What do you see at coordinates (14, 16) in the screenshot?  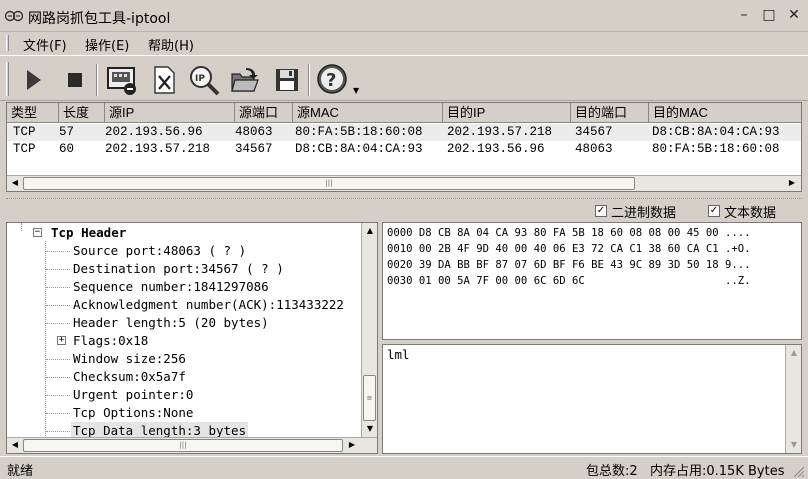 I see `network-sniffer-icon` at bounding box center [14, 16].